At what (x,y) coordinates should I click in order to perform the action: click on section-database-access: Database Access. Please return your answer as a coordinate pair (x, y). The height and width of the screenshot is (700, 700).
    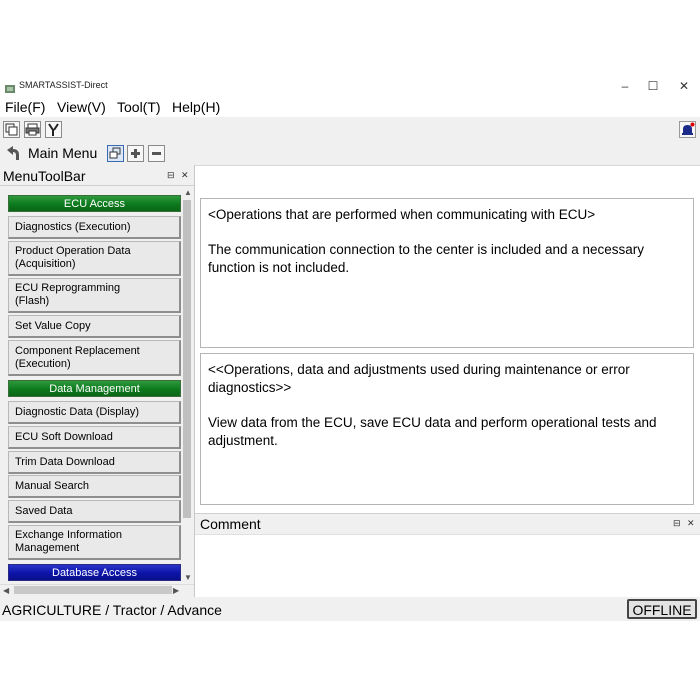
    Looking at the image, I should click on (94, 572).